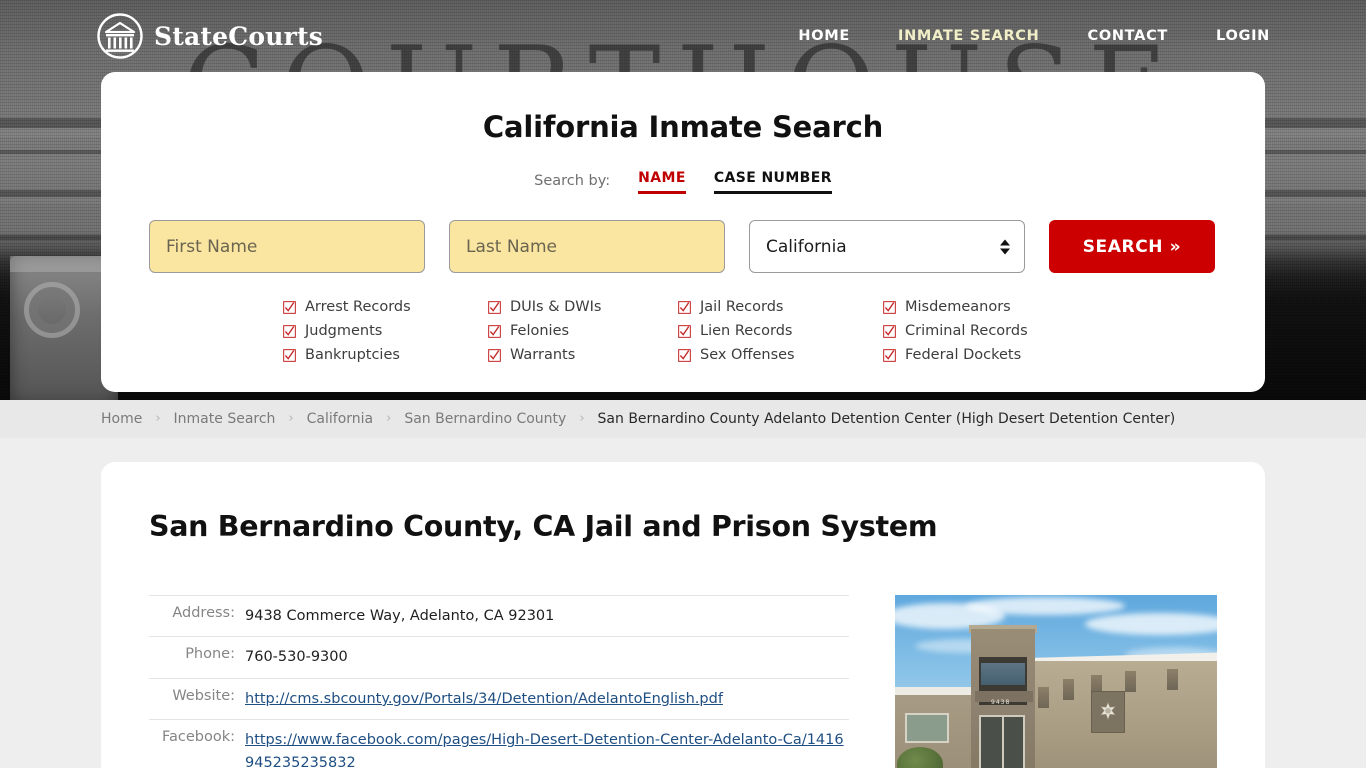 Image resolution: width=1366 pixels, height=768 pixels. What do you see at coordinates (1175, 246) in the screenshot?
I see `double-chevron-right-icon: »` at bounding box center [1175, 246].